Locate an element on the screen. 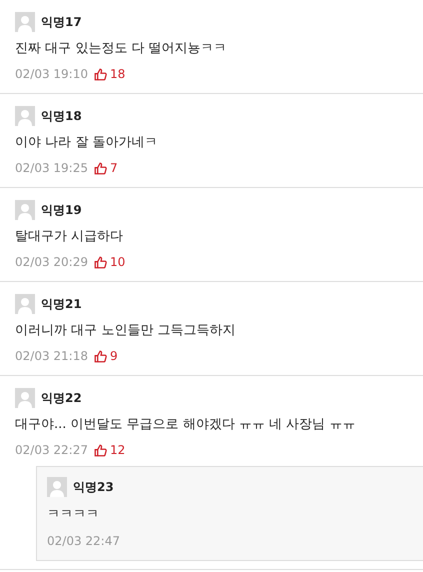  comment-text: ㅋㅋㅋㅋ is located at coordinates (73, 515).